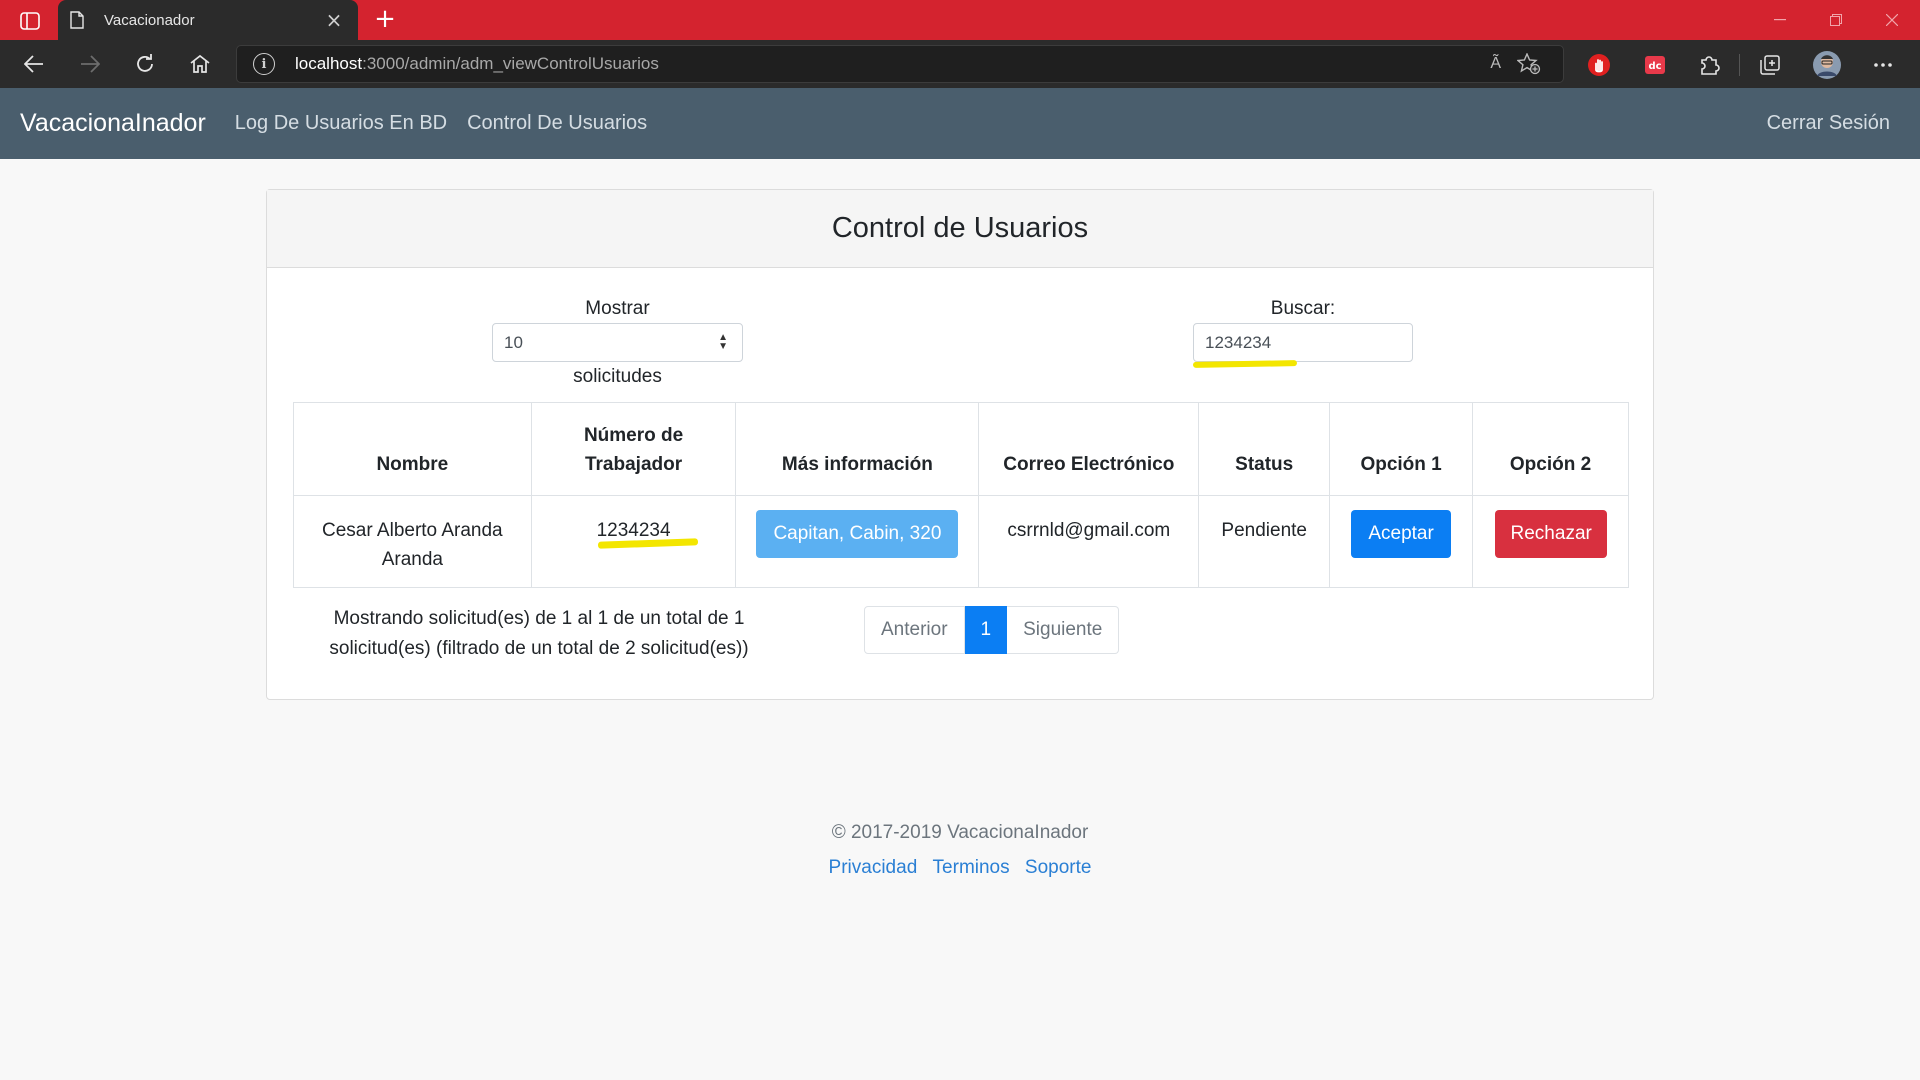 The width and height of the screenshot is (1920, 1080). What do you see at coordinates (149, 20) in the screenshot?
I see `tab-title: Vacacionador` at bounding box center [149, 20].